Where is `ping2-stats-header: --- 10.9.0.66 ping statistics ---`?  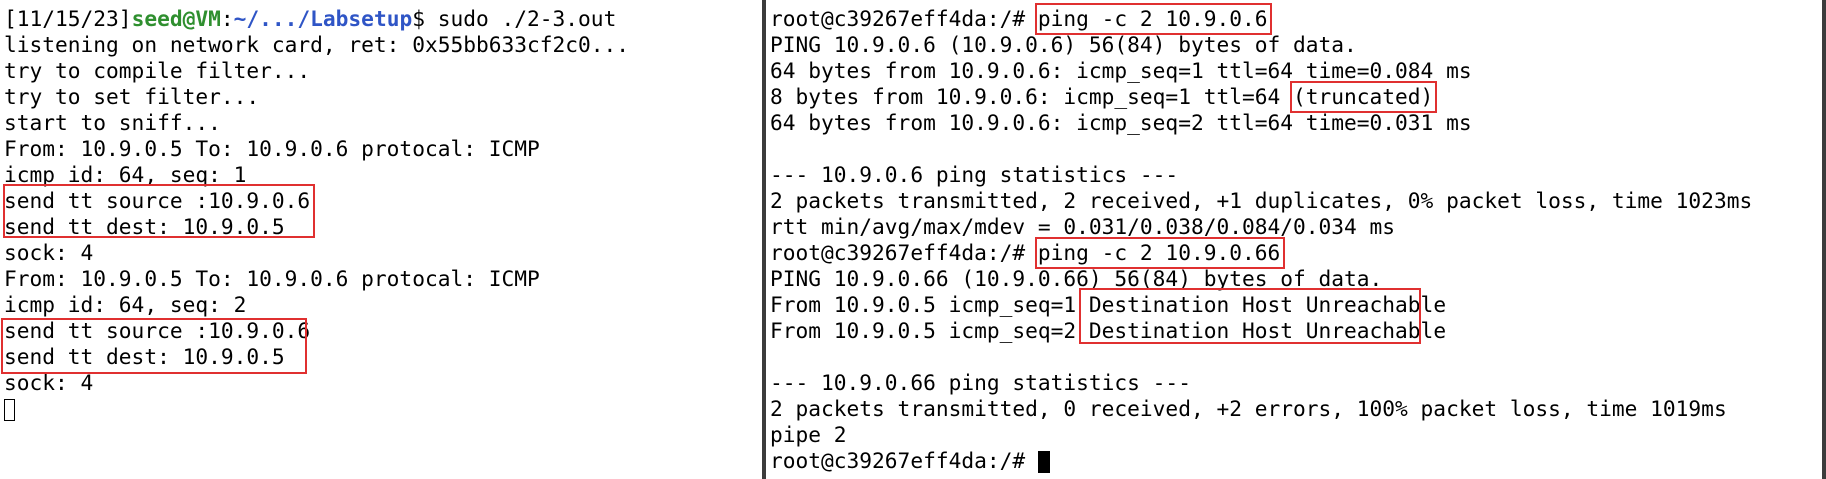
ping2-stats-header: --- 10.9.0.66 ping statistics --- is located at coordinates (980, 382).